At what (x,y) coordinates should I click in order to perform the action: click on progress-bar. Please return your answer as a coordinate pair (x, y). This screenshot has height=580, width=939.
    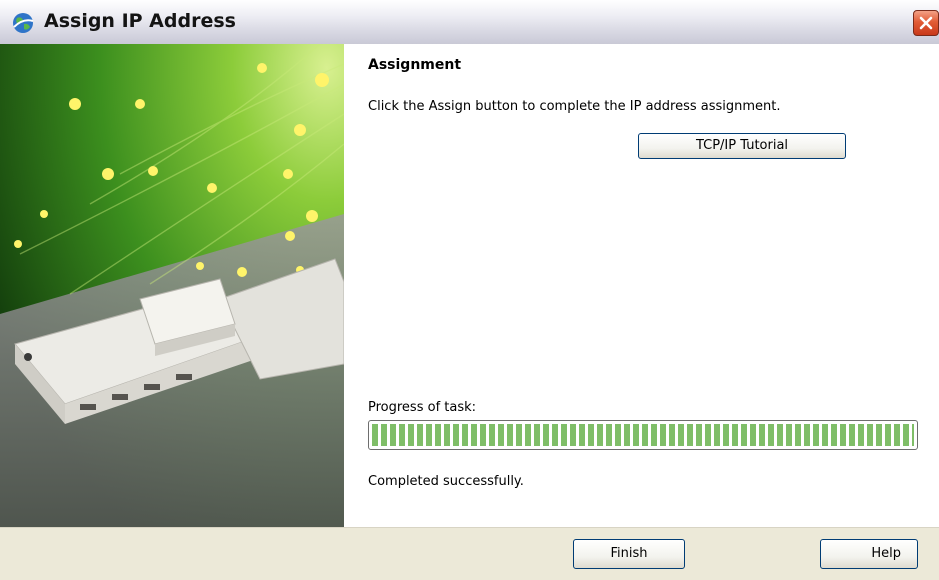
    Looking at the image, I should click on (643, 435).